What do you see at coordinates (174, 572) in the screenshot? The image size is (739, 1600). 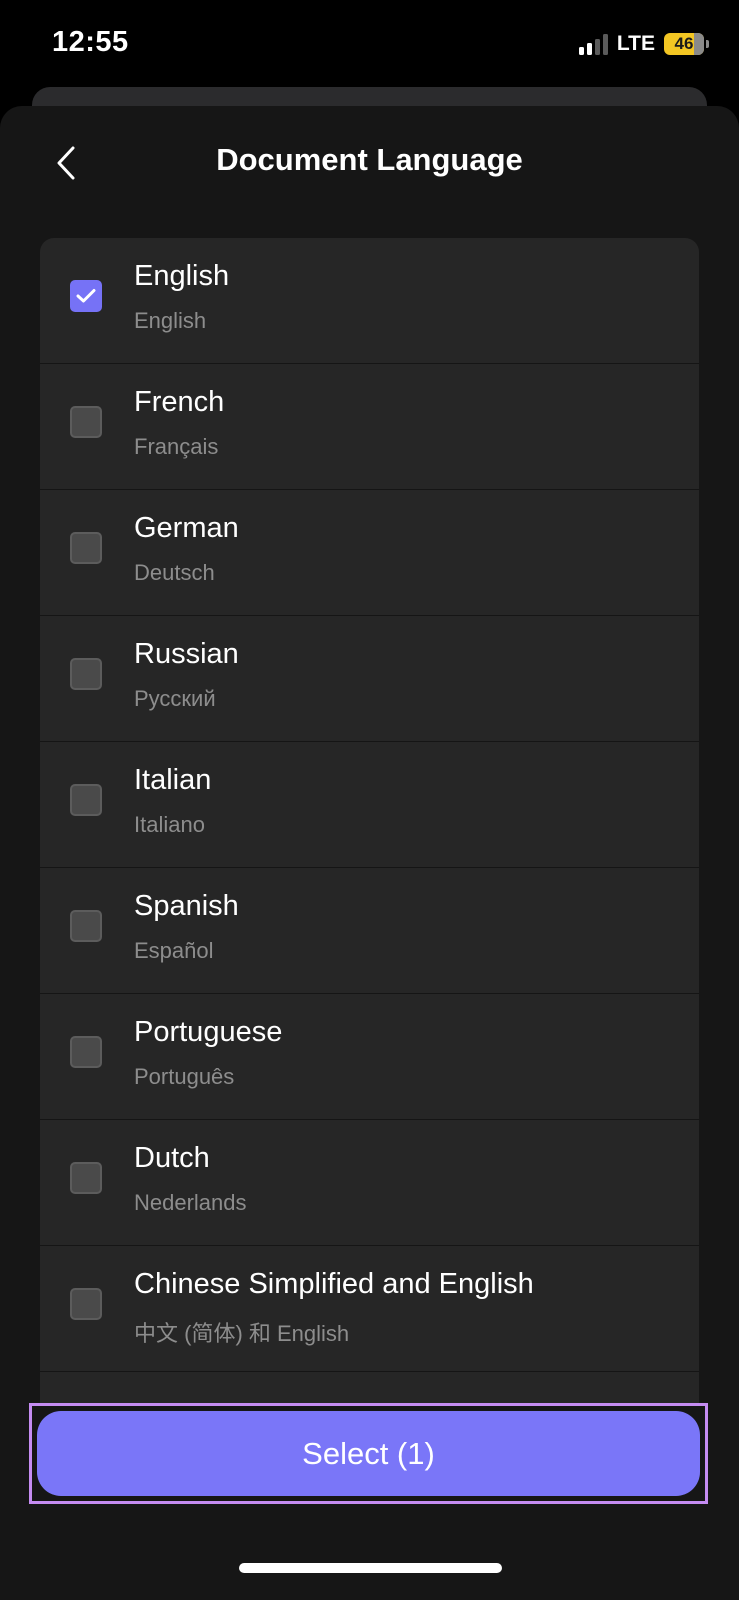 I see `language-native-name: Deutsch` at bounding box center [174, 572].